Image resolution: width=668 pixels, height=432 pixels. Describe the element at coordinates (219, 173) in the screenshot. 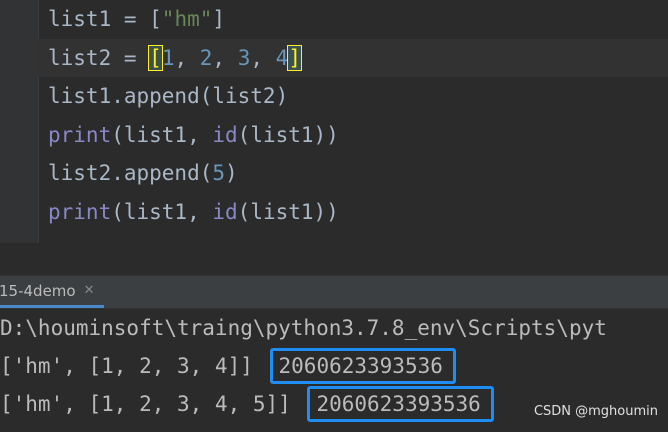

I see `code-token: 5` at that location.